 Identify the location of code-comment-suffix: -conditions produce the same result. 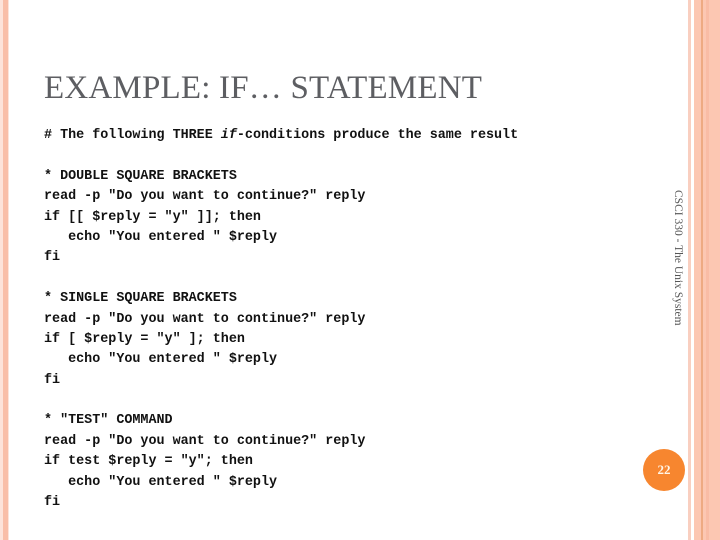
(377, 135).